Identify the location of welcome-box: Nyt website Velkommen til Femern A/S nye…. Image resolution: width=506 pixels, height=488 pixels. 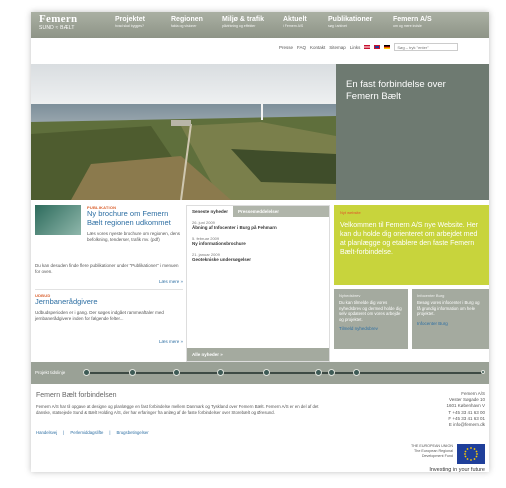
(411, 245).